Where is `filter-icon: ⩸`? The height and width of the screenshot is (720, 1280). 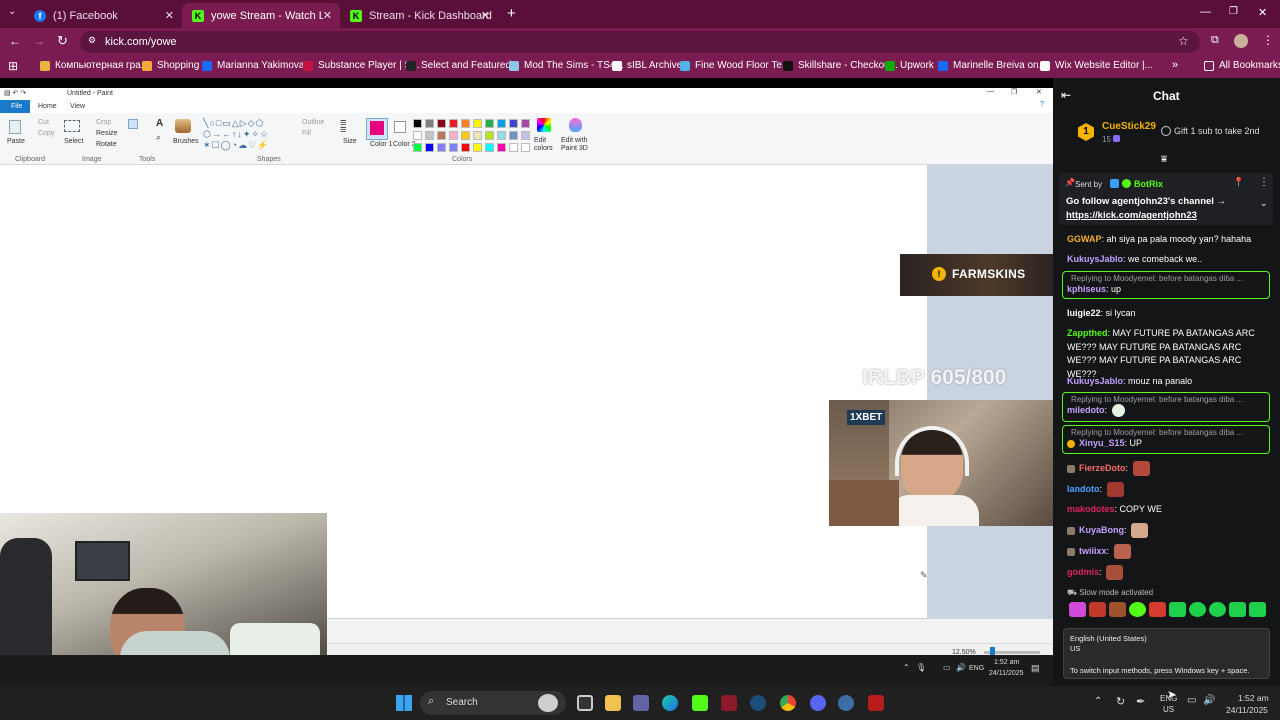 filter-icon: ⩸ is located at coordinates (1164, 159).